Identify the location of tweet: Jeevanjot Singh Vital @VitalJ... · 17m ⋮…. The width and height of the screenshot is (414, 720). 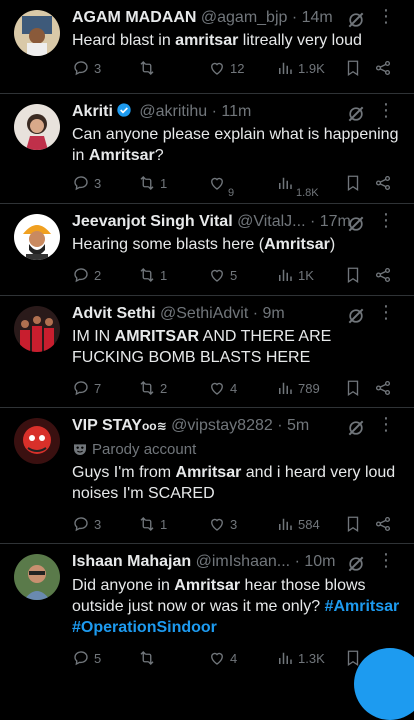
(207, 250).